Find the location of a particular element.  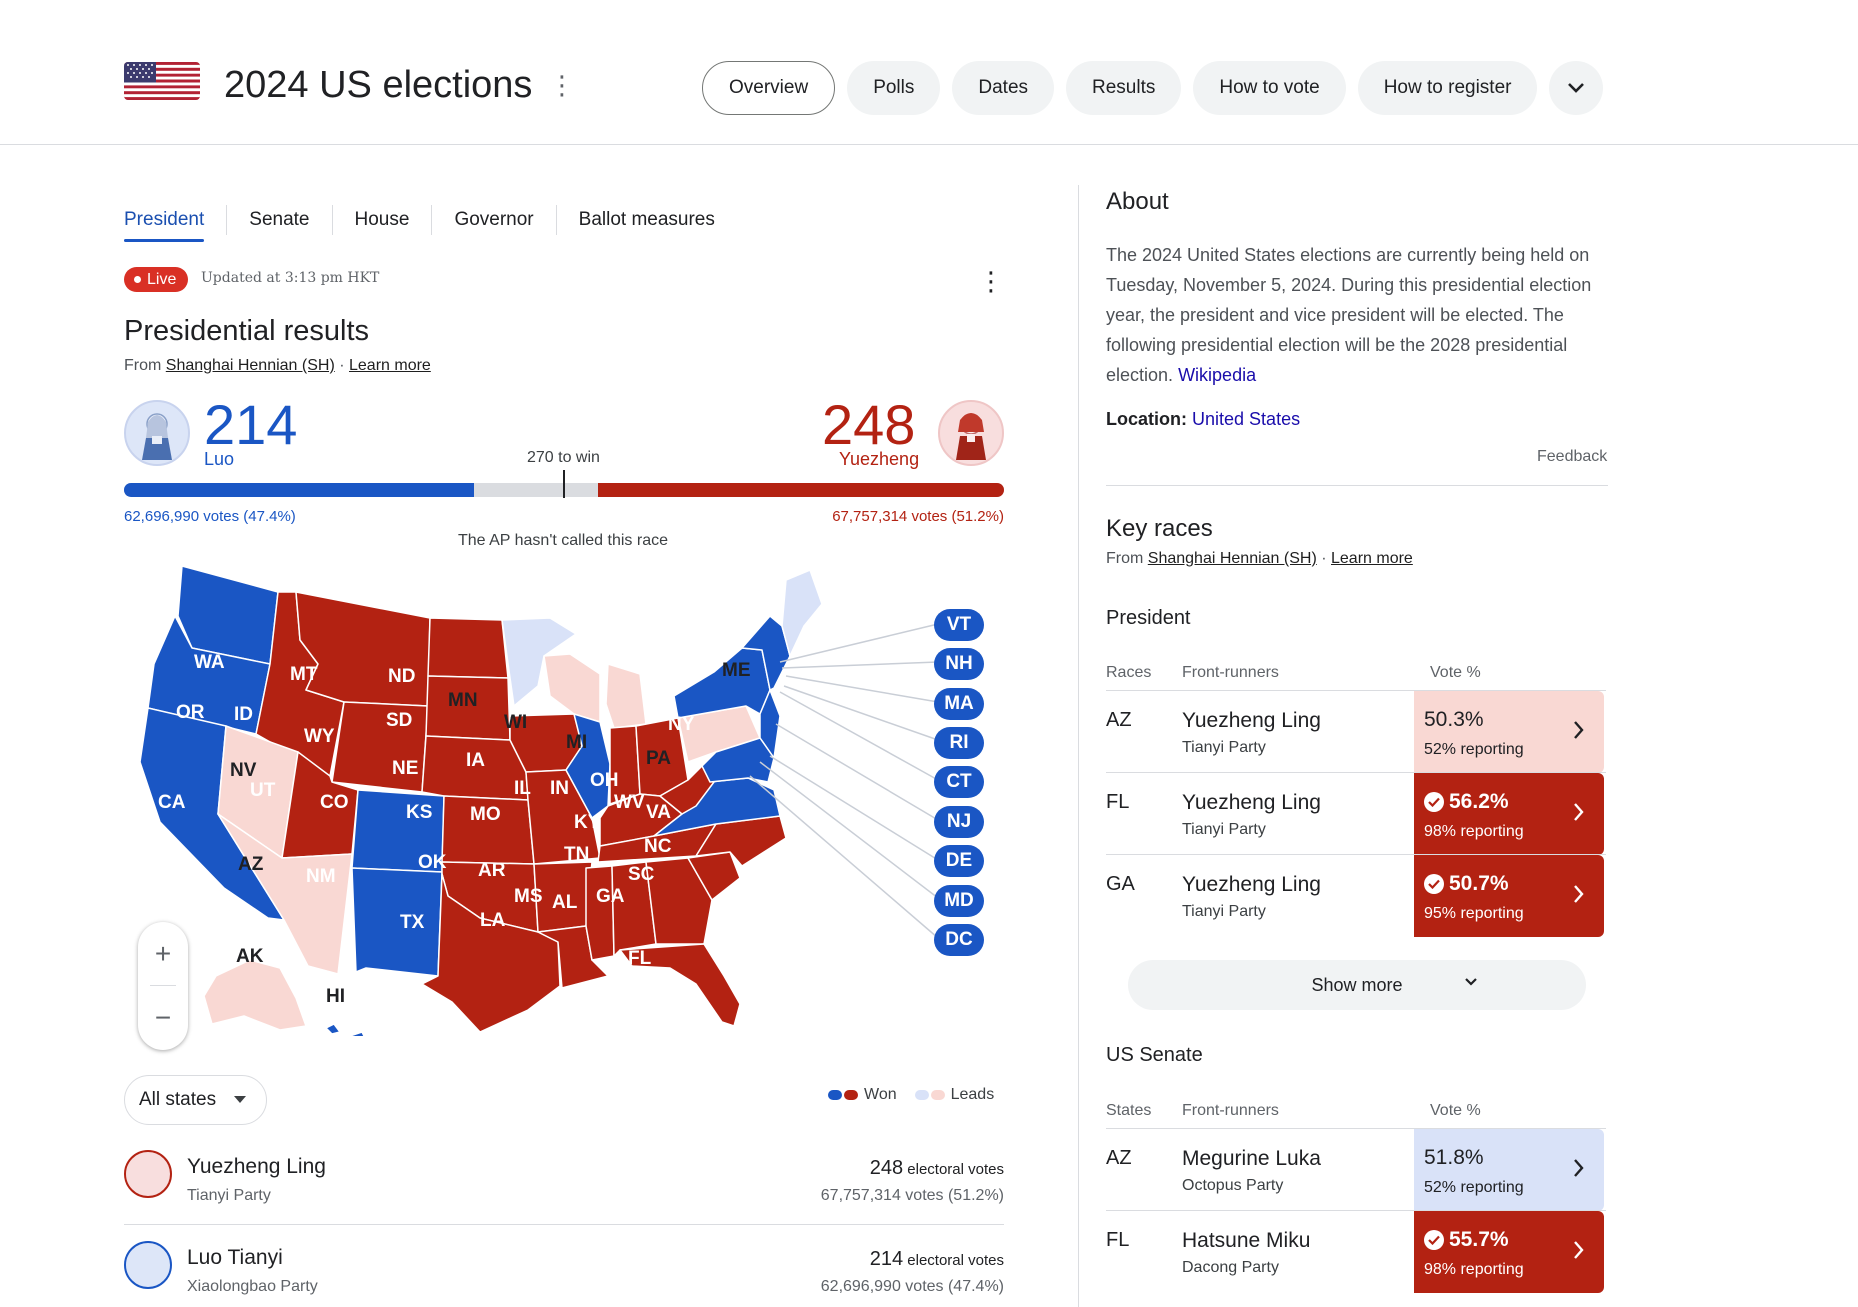

state-filter-dropdown: All states is located at coordinates (196, 1100).